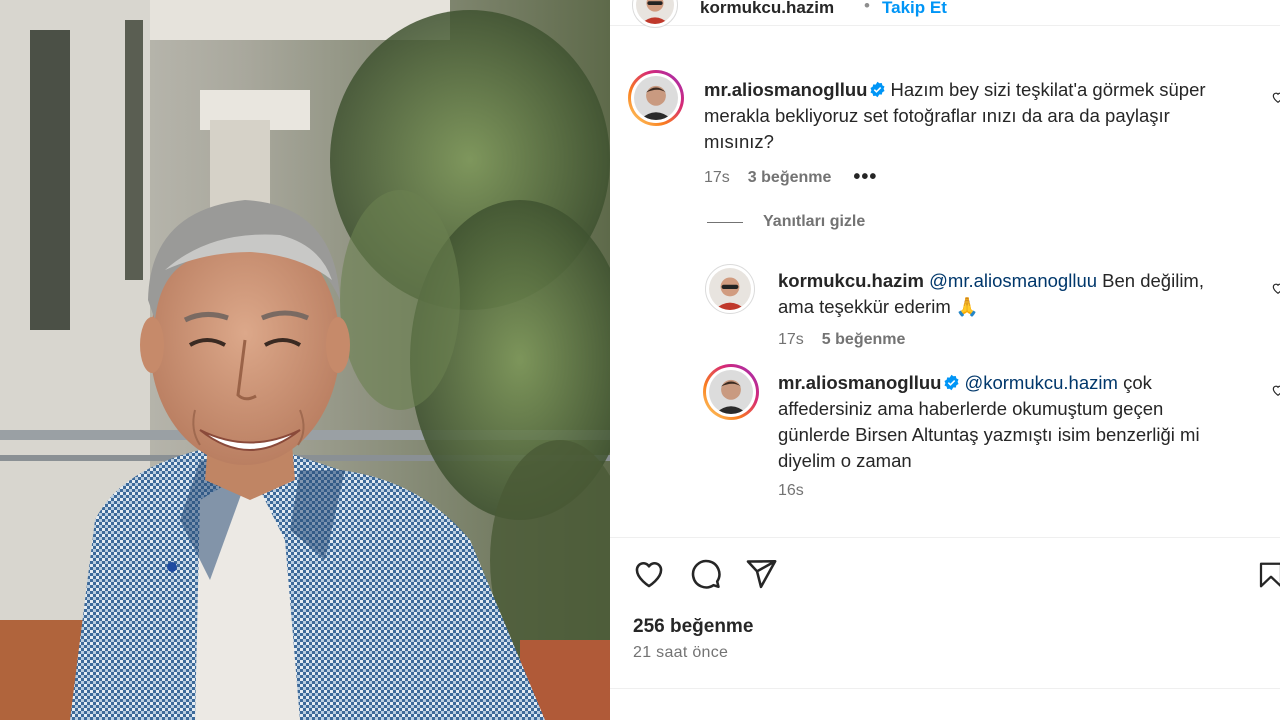  What do you see at coordinates (1268, 575) in the screenshot?
I see `bookmark-icon` at bounding box center [1268, 575].